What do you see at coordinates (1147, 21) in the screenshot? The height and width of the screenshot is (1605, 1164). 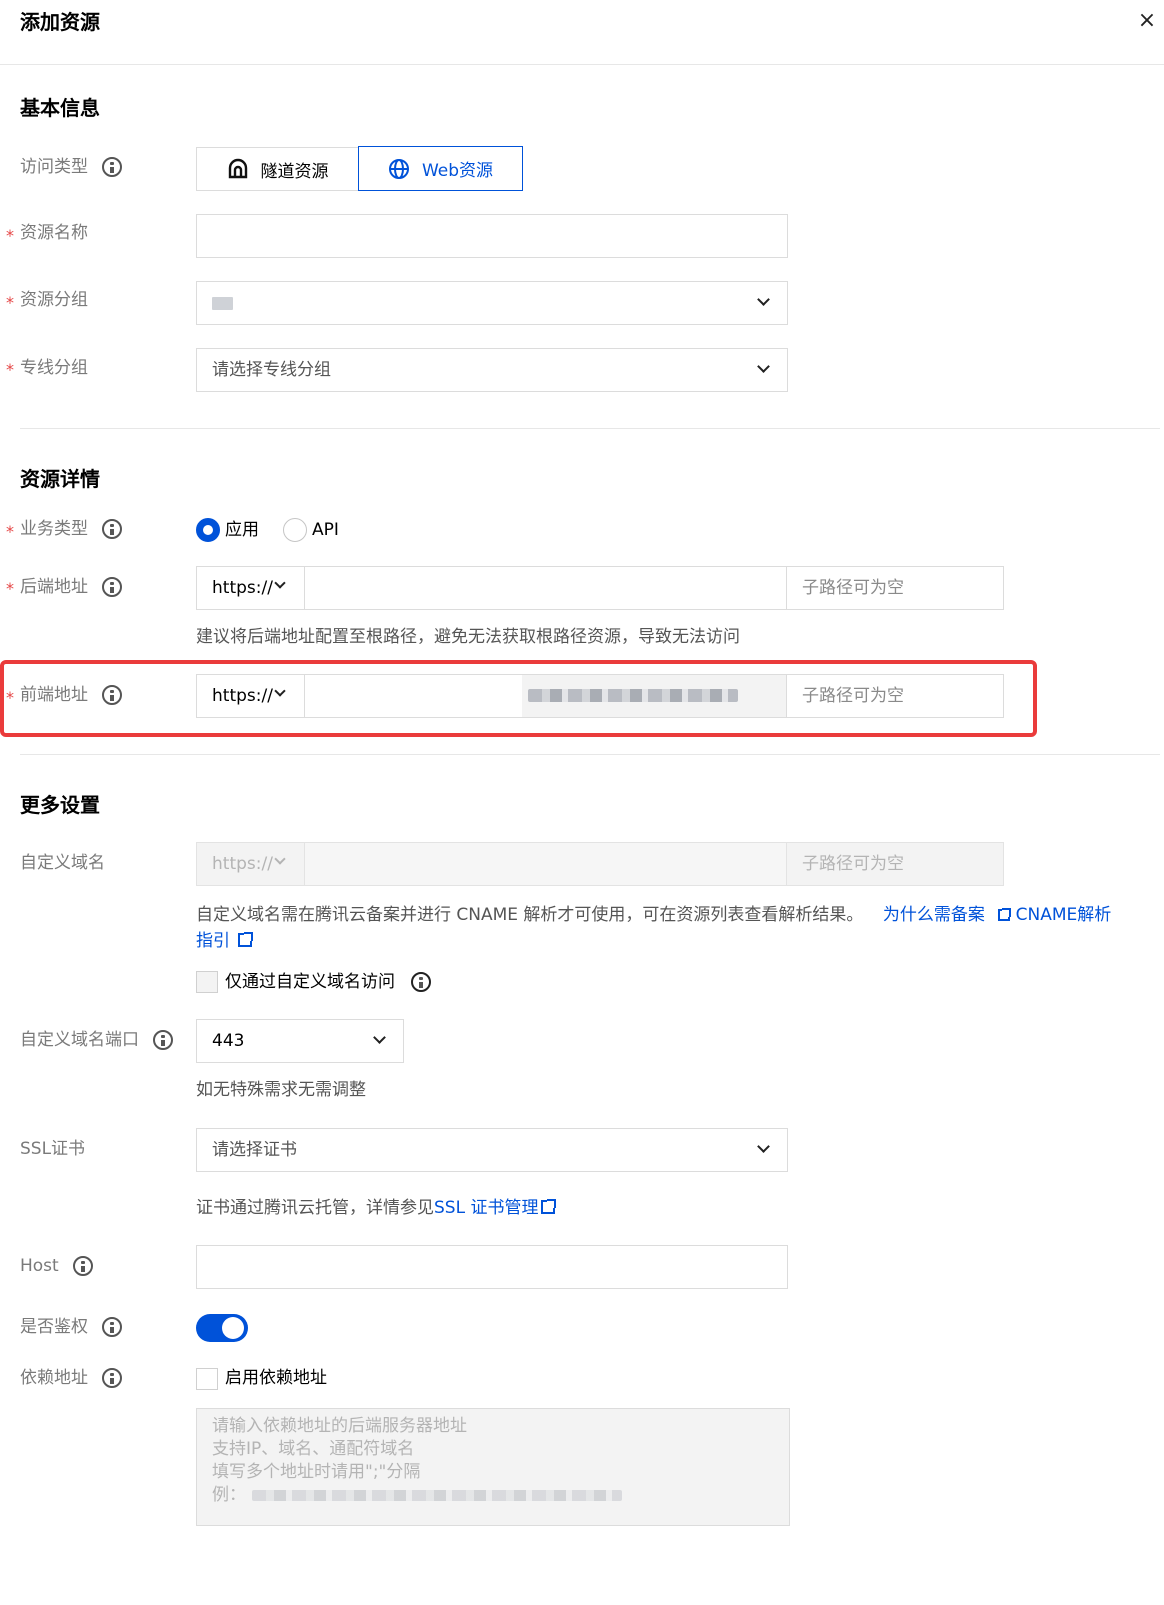 I see `close-icon: ×` at bounding box center [1147, 21].